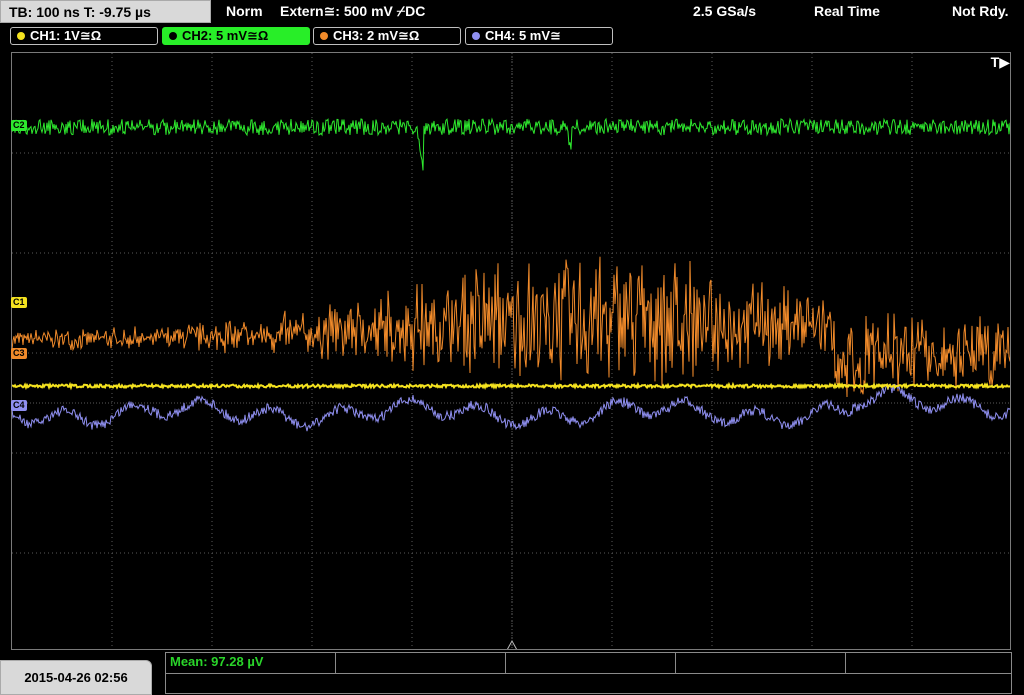 The width and height of the screenshot is (1024, 695). I want to click on measurement-panel: Mean: 97.28 µV, so click(588, 673).